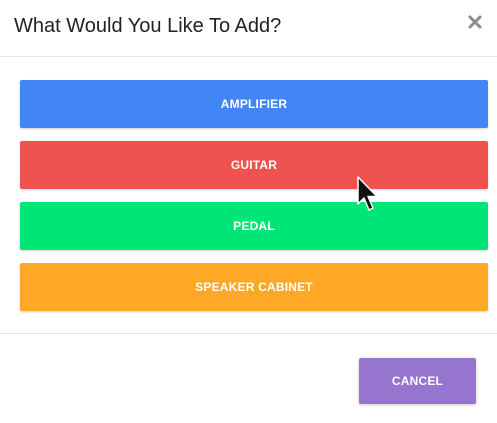  What do you see at coordinates (148, 26) in the screenshot?
I see `dialog-title: What Would You Like To Add?` at bounding box center [148, 26].